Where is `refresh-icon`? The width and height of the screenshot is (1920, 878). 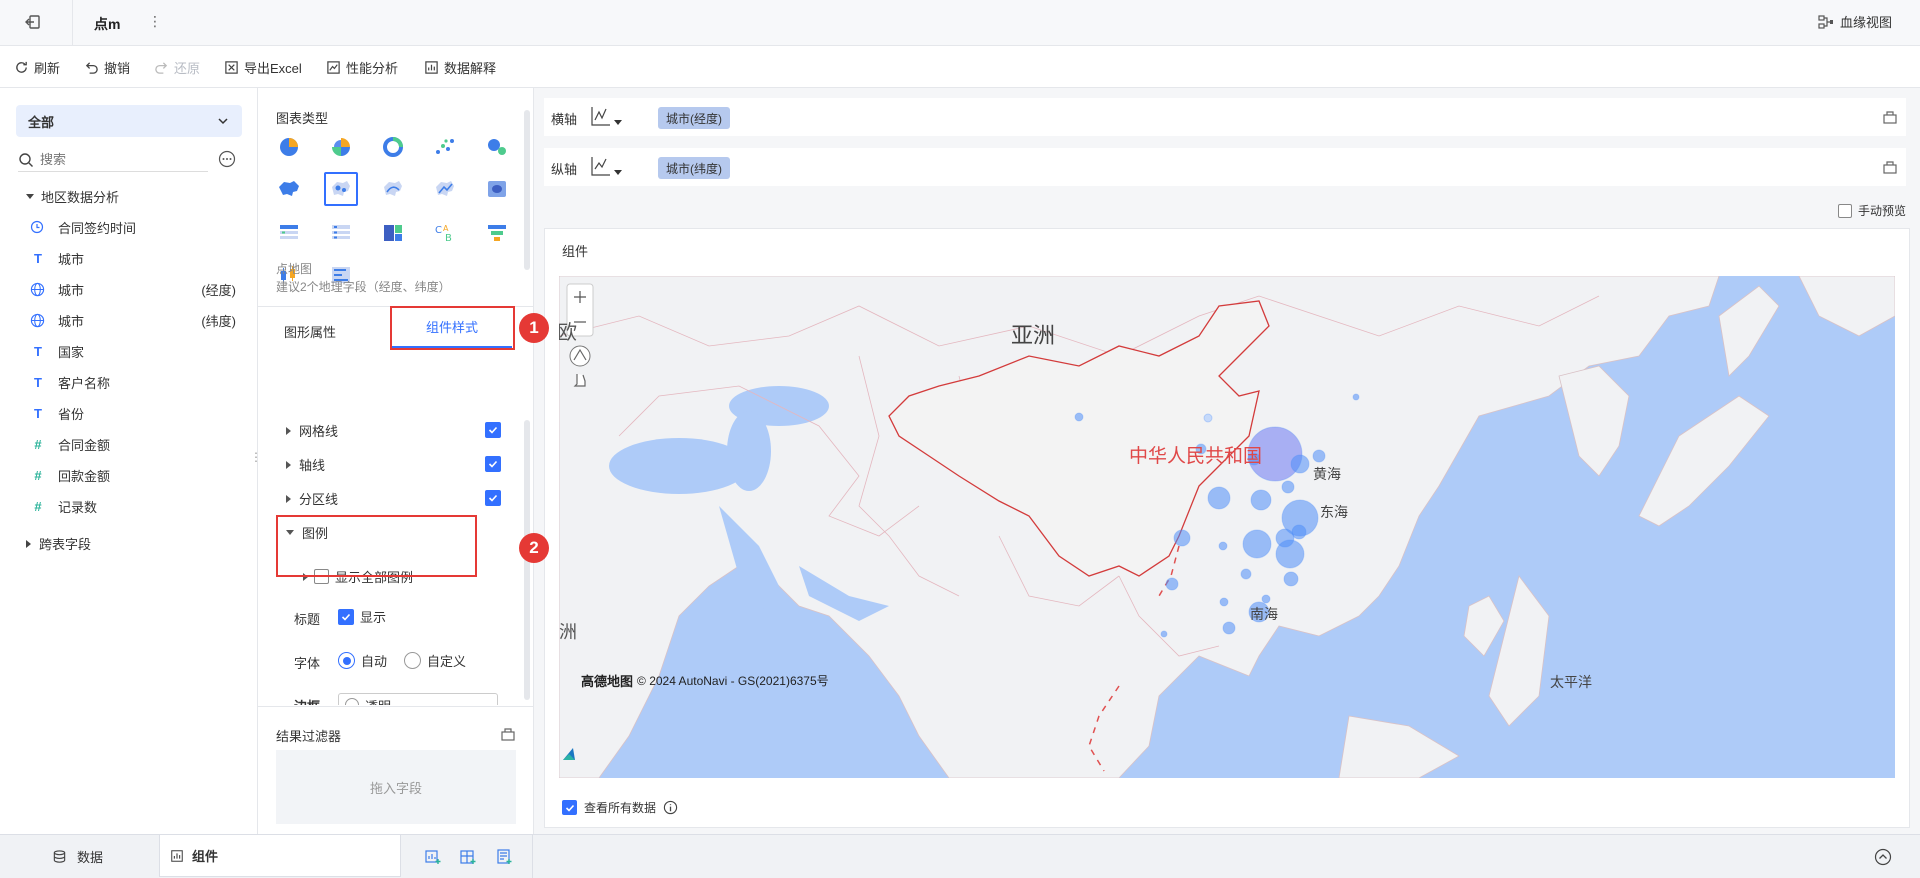 refresh-icon is located at coordinates (21, 67).